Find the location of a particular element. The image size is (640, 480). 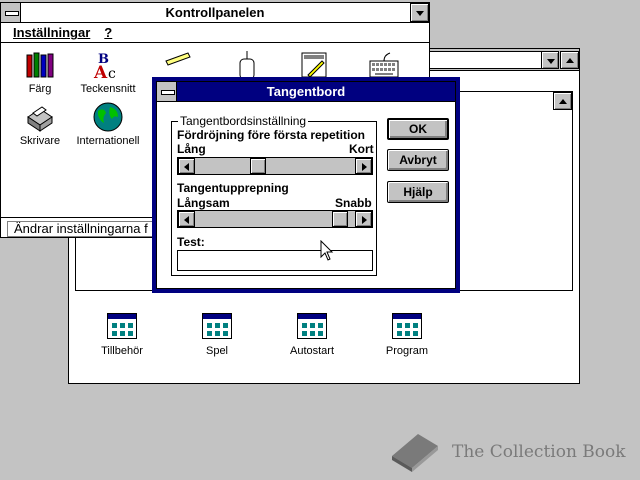

delay-thumb is located at coordinates (258, 166).